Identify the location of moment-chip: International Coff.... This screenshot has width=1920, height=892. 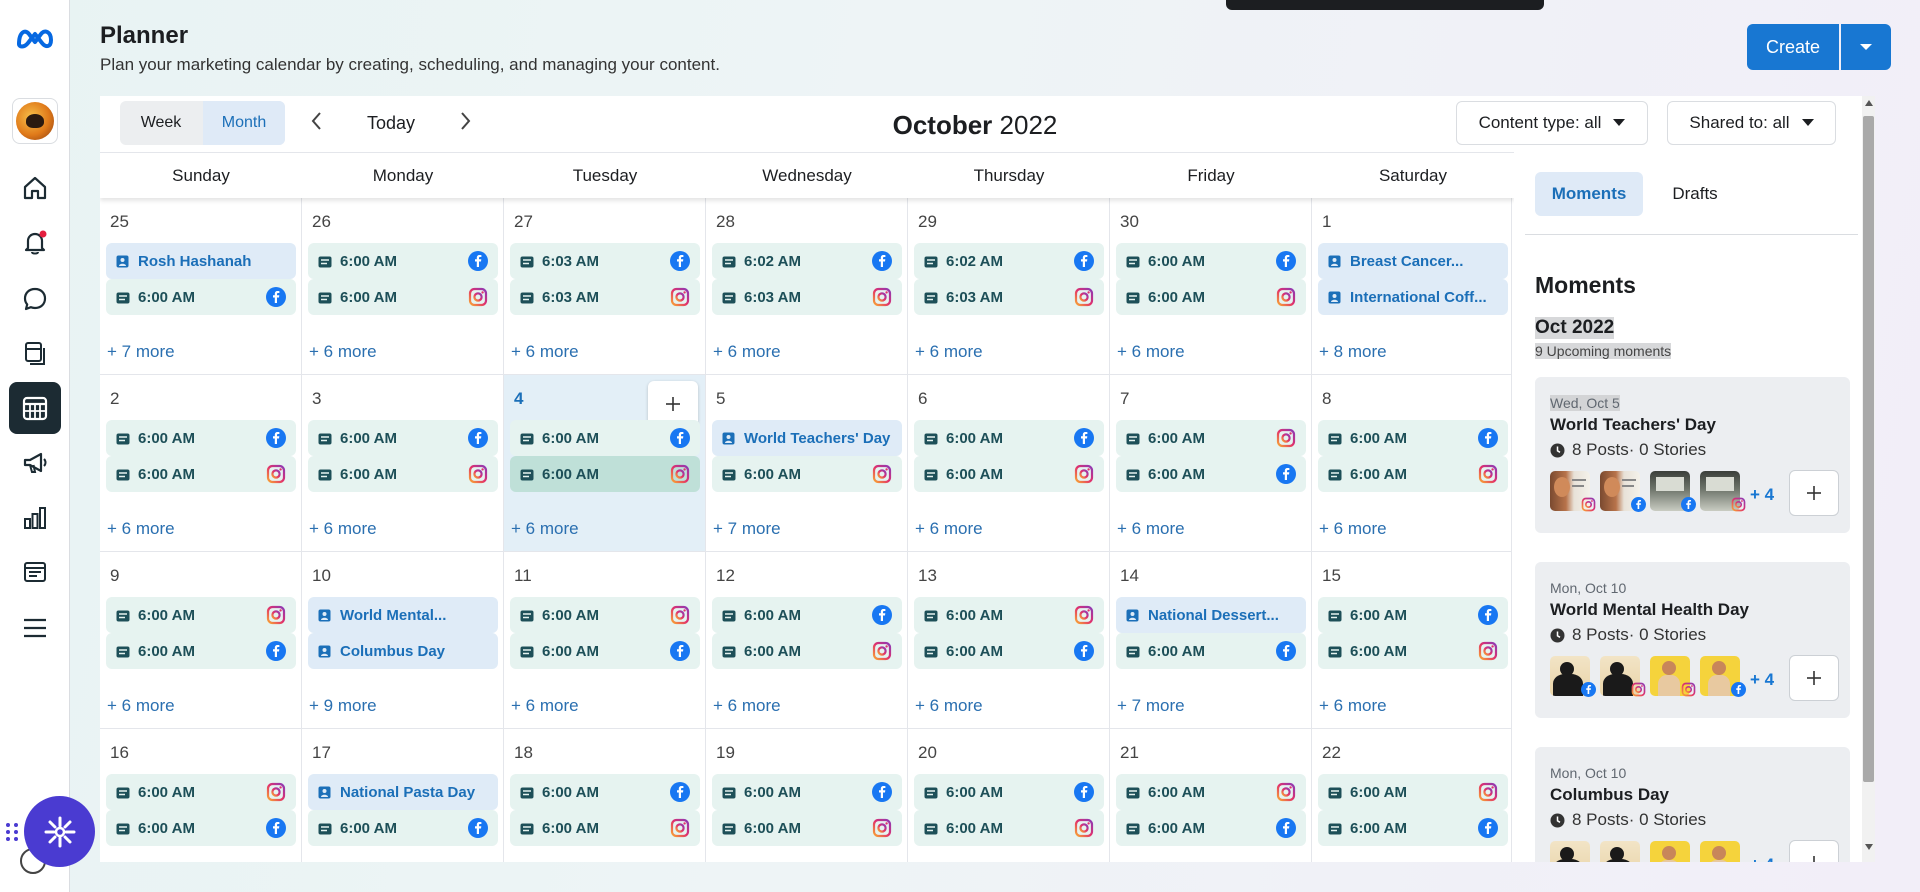
(1413, 297).